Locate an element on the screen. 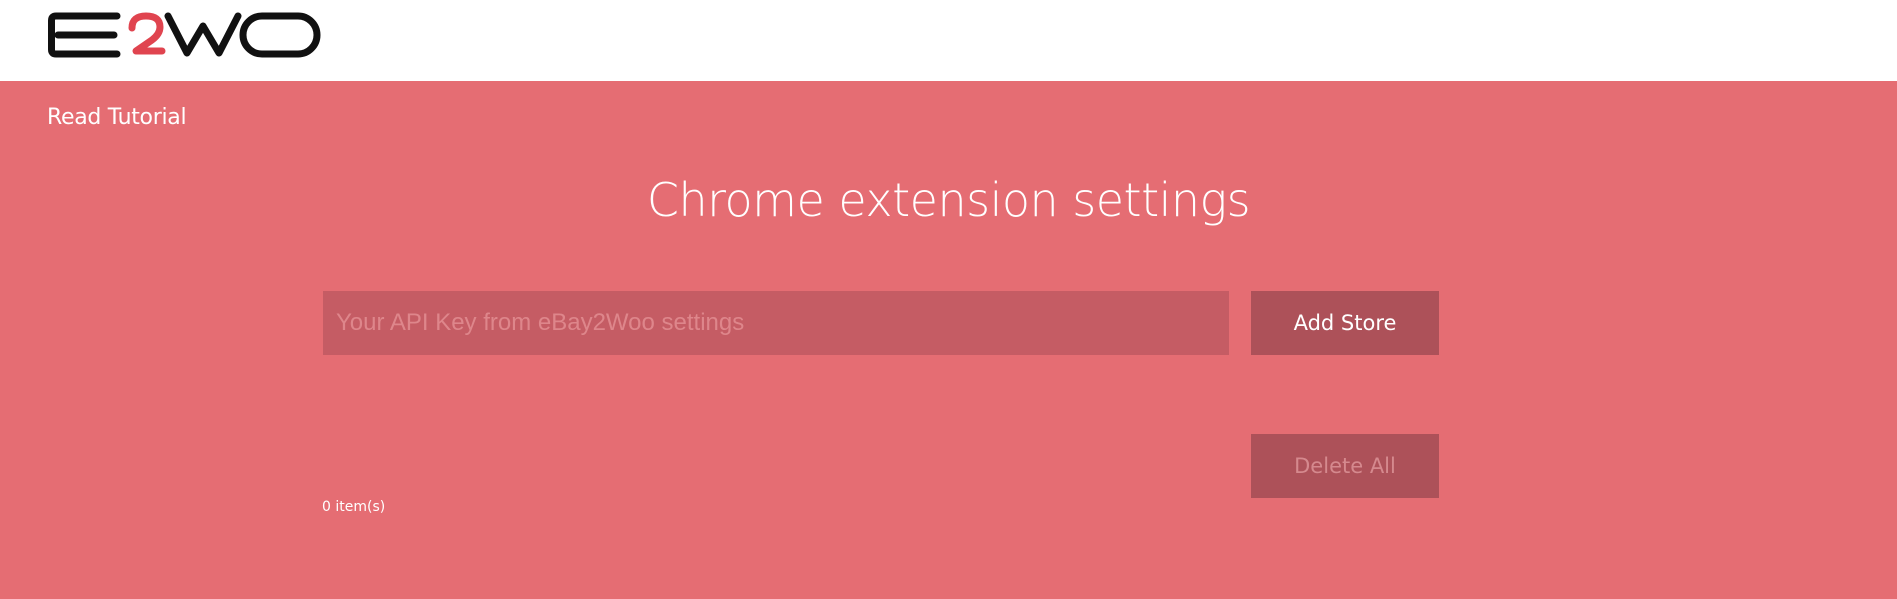 The image size is (1897, 599). e2wo-logo is located at coordinates (185, 35).